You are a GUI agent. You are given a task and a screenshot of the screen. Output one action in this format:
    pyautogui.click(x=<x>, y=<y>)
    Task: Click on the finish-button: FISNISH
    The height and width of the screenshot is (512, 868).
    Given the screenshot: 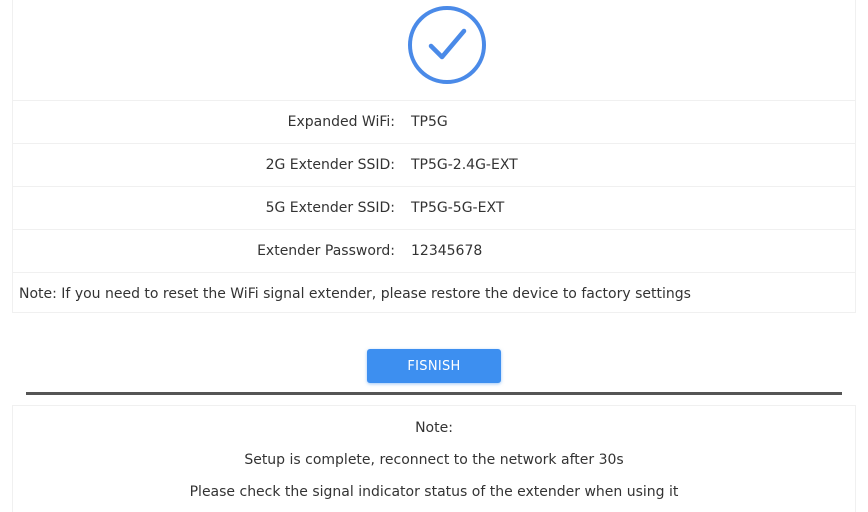 What is the action you would take?
    pyautogui.click(x=434, y=366)
    